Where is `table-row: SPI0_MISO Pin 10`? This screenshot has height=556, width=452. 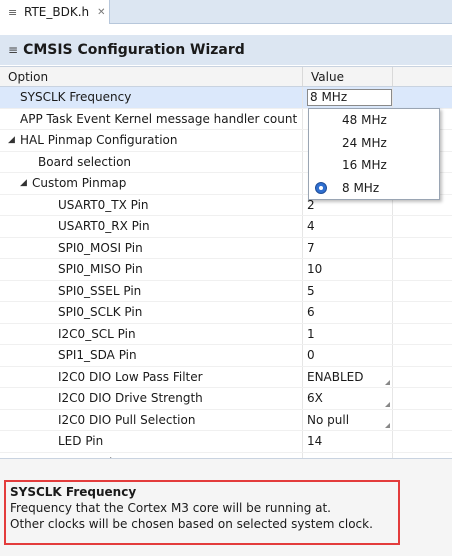 table-row: SPI0_MISO Pin 10 is located at coordinates (226, 270).